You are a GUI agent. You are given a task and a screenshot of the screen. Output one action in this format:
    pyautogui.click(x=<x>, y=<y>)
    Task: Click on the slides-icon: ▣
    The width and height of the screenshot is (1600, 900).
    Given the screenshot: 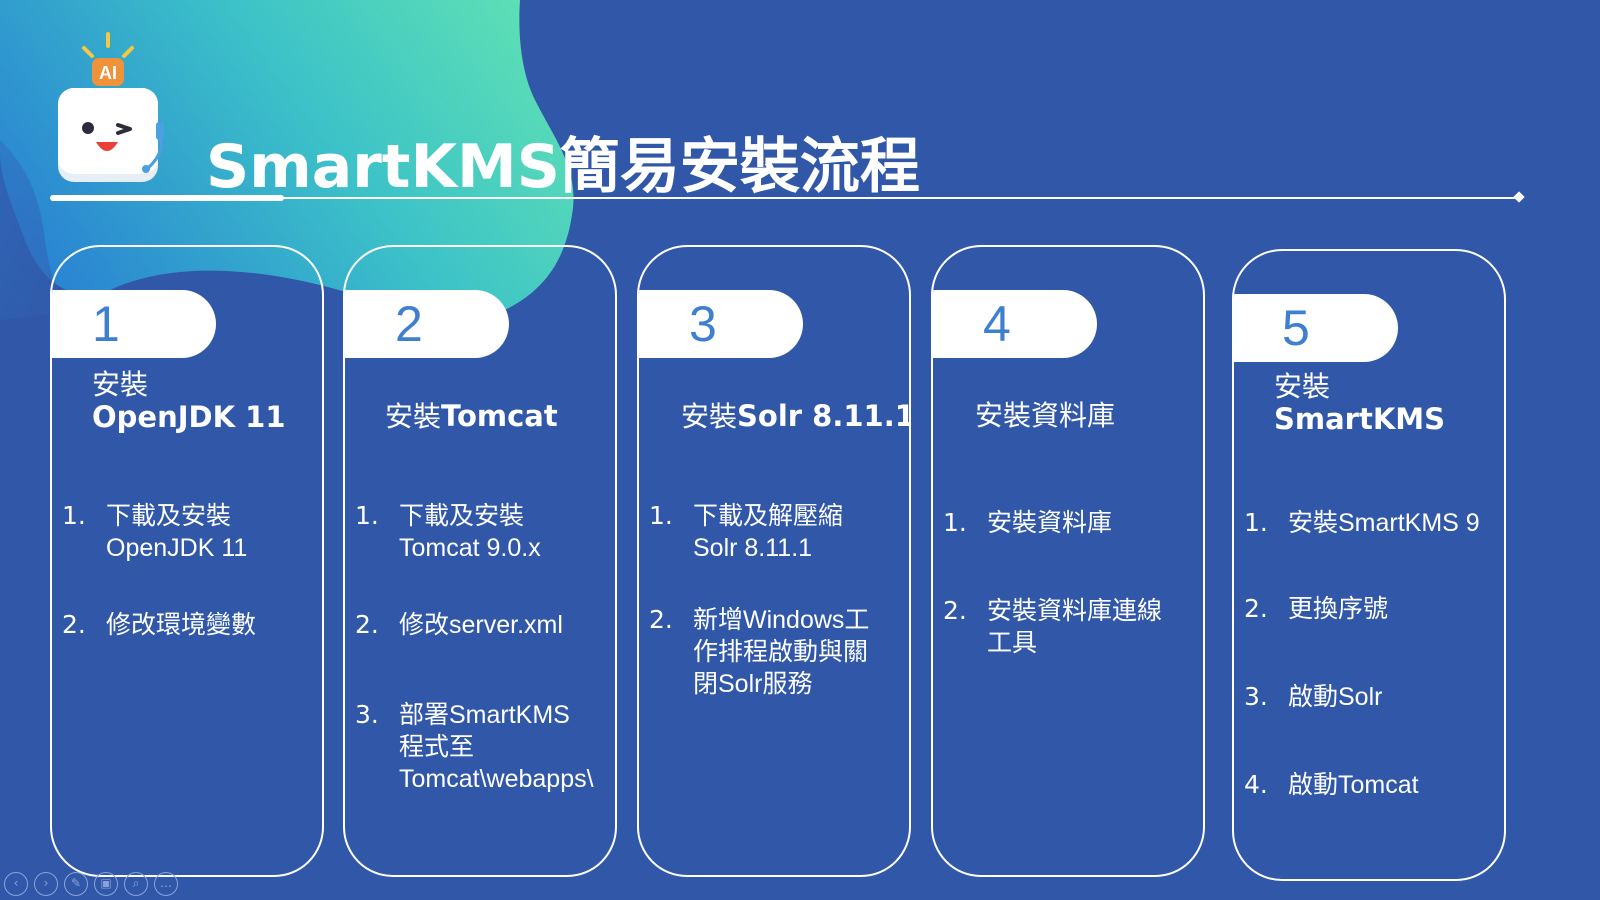 What is the action you would take?
    pyautogui.click(x=106, y=884)
    